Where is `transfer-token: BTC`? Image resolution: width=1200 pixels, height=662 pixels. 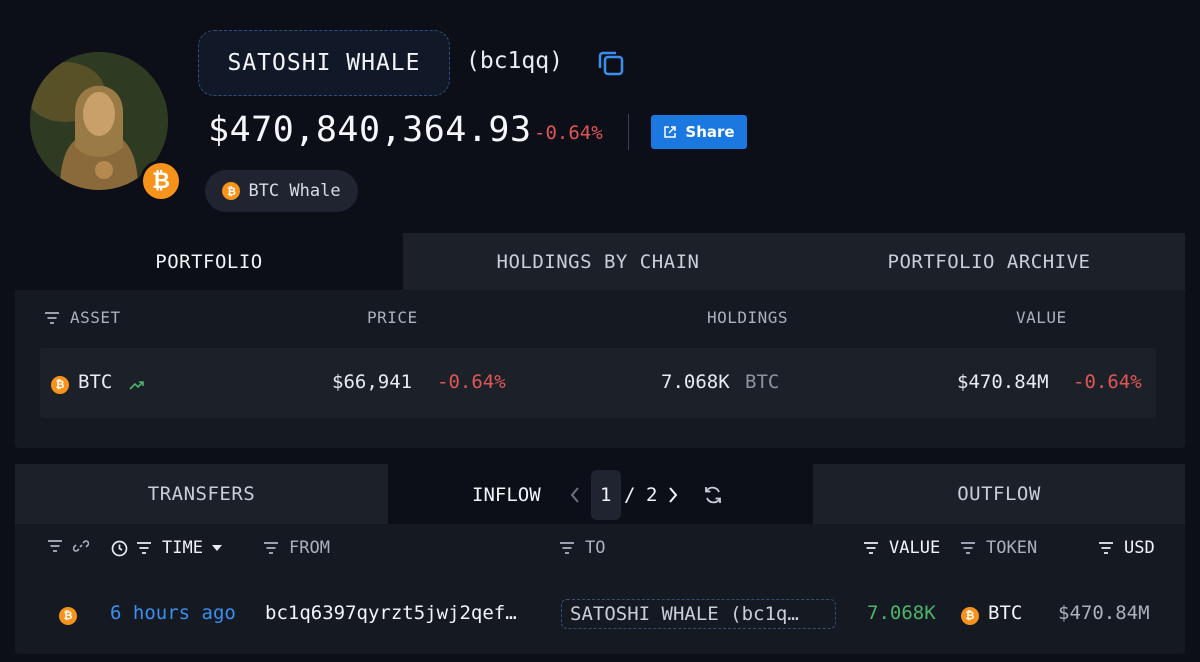
transfer-token: BTC is located at coordinates (1005, 613).